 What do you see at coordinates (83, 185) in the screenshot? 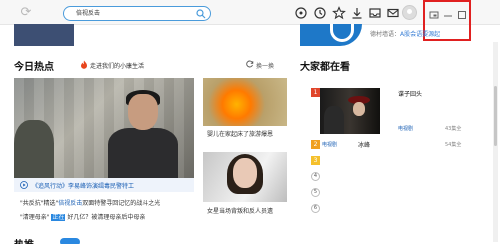
I see `hero-caption: 《追风行动》李易峰饰演缉毒民警特工` at bounding box center [83, 185].